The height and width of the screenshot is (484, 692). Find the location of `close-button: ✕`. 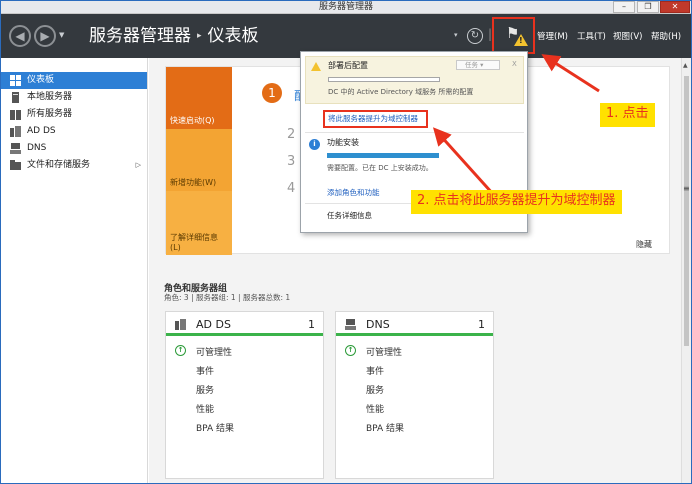

close-button: ✕ is located at coordinates (675, 7).